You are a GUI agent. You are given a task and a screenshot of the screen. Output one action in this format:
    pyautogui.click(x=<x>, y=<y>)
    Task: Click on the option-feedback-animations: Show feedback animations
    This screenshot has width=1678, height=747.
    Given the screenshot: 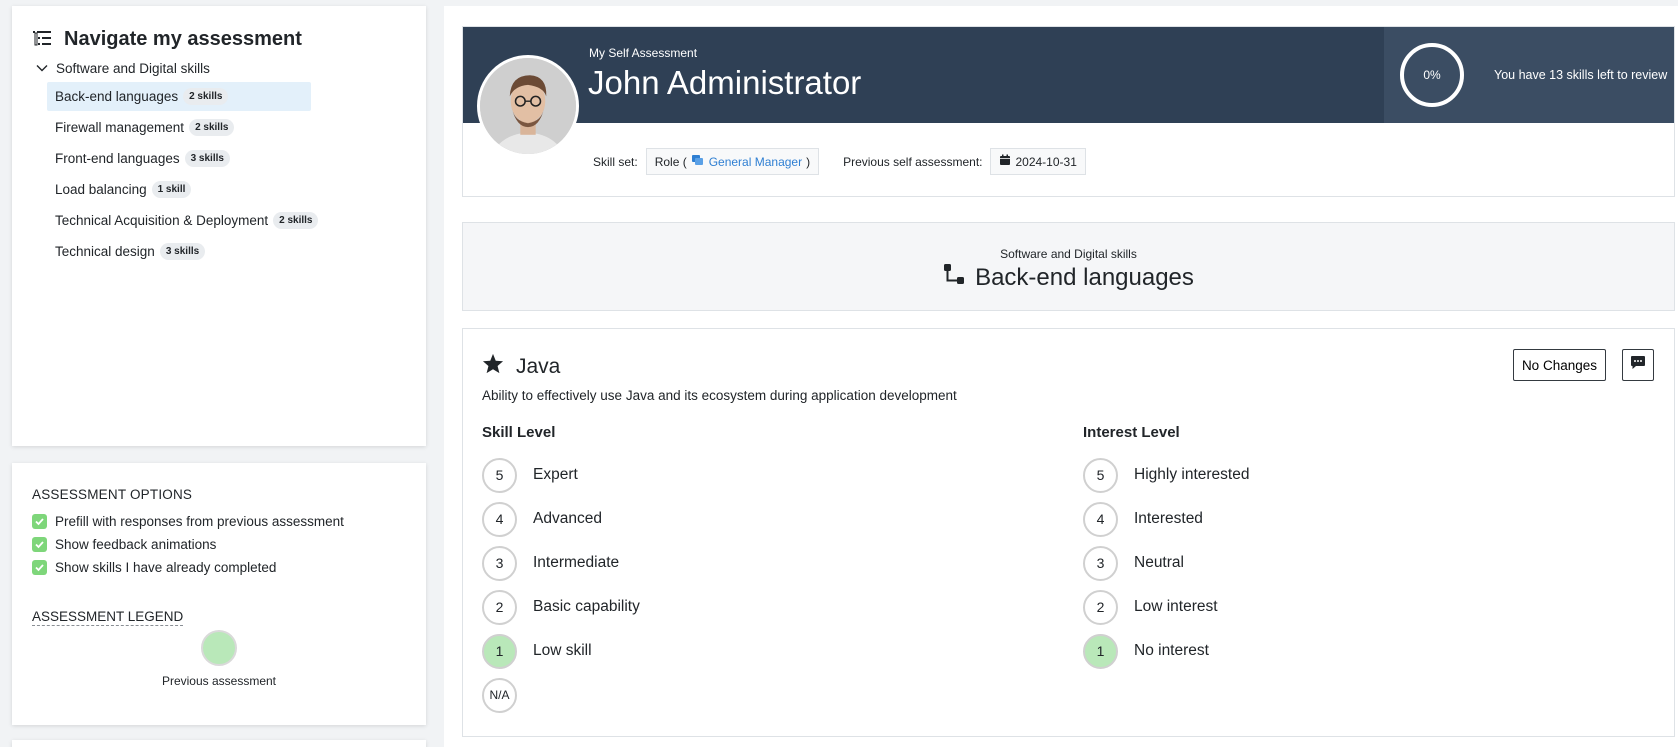 What is the action you would take?
    pyautogui.click(x=219, y=544)
    